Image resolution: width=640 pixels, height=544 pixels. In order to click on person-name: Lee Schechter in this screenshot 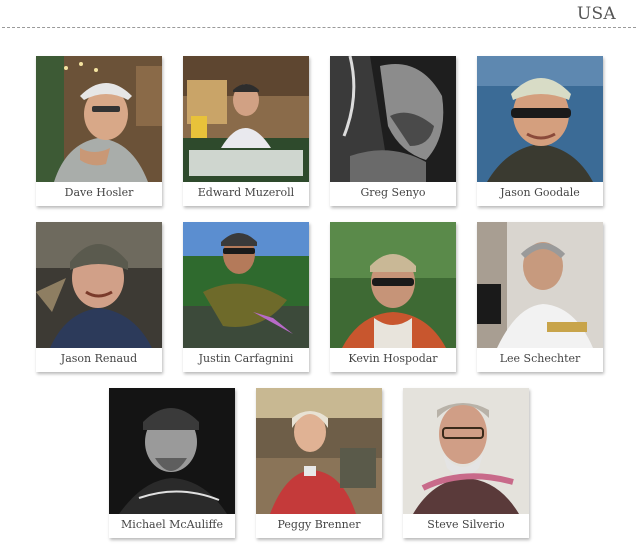, I will do `click(540, 358)`.